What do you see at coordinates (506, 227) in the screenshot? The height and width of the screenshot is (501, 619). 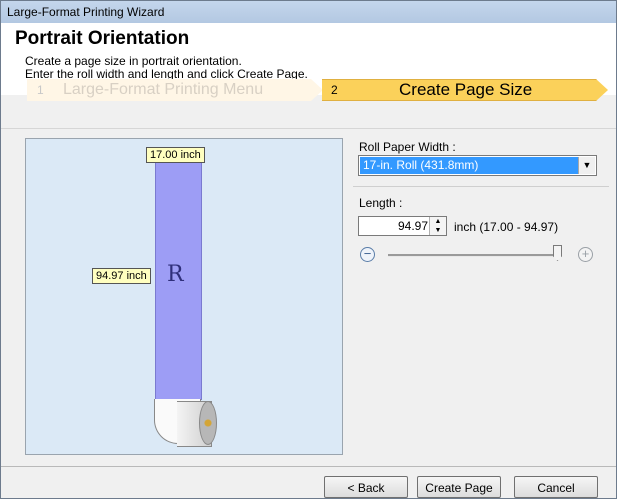 I see `length-unit-range: inch (17.00 - 94.97)` at bounding box center [506, 227].